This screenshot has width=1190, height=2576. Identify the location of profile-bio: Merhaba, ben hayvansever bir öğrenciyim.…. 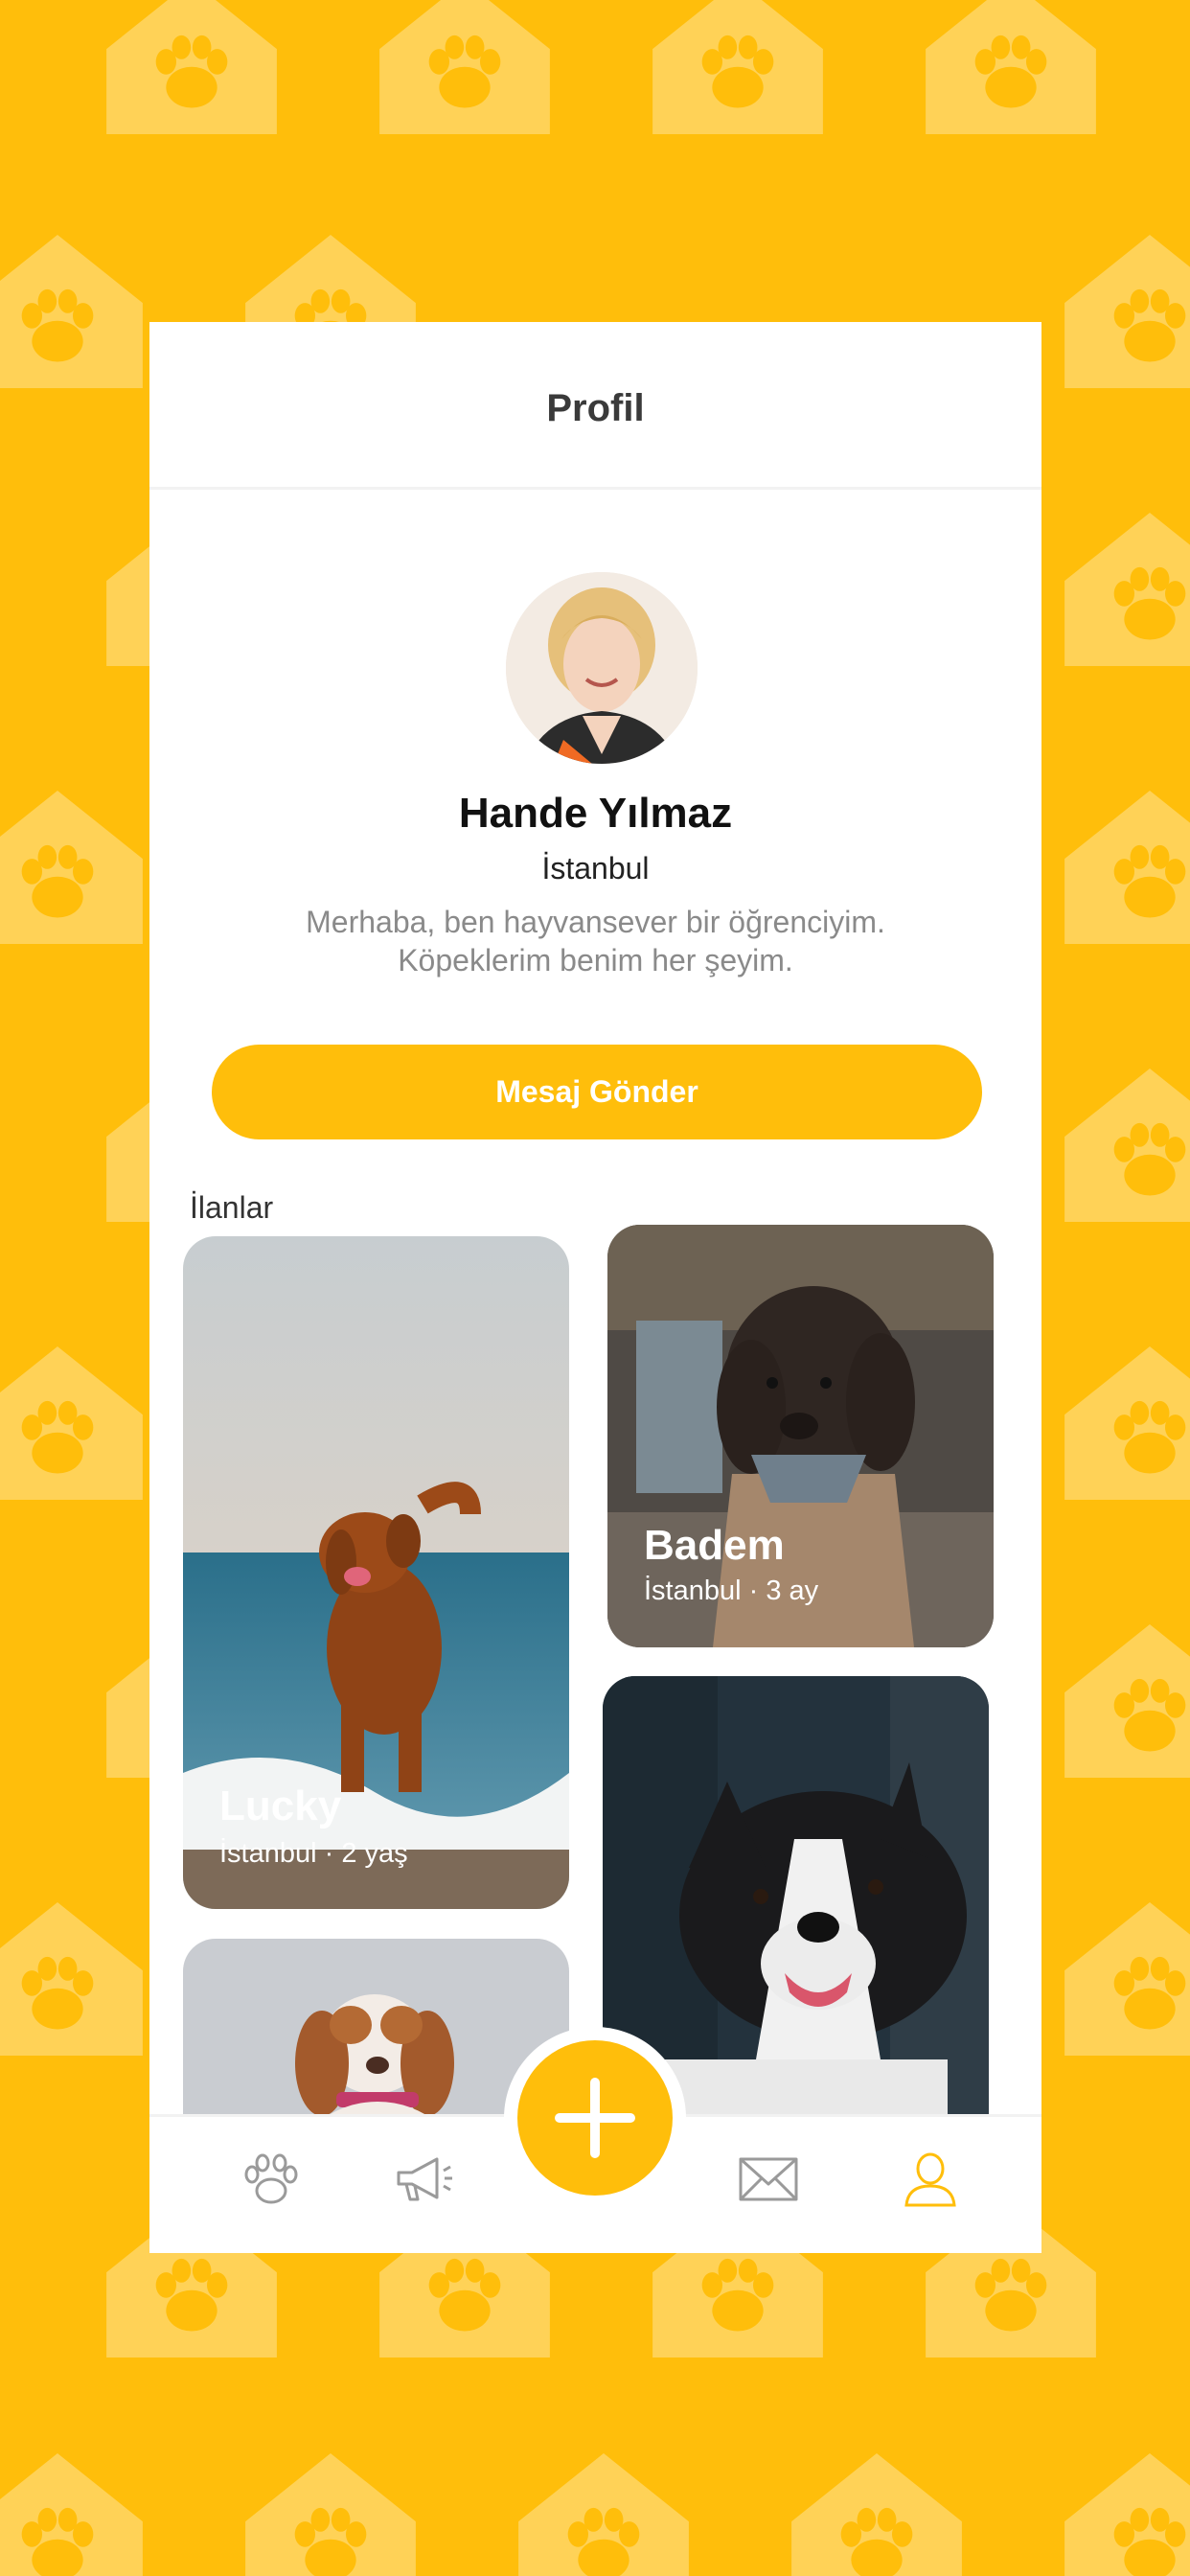
(595, 941).